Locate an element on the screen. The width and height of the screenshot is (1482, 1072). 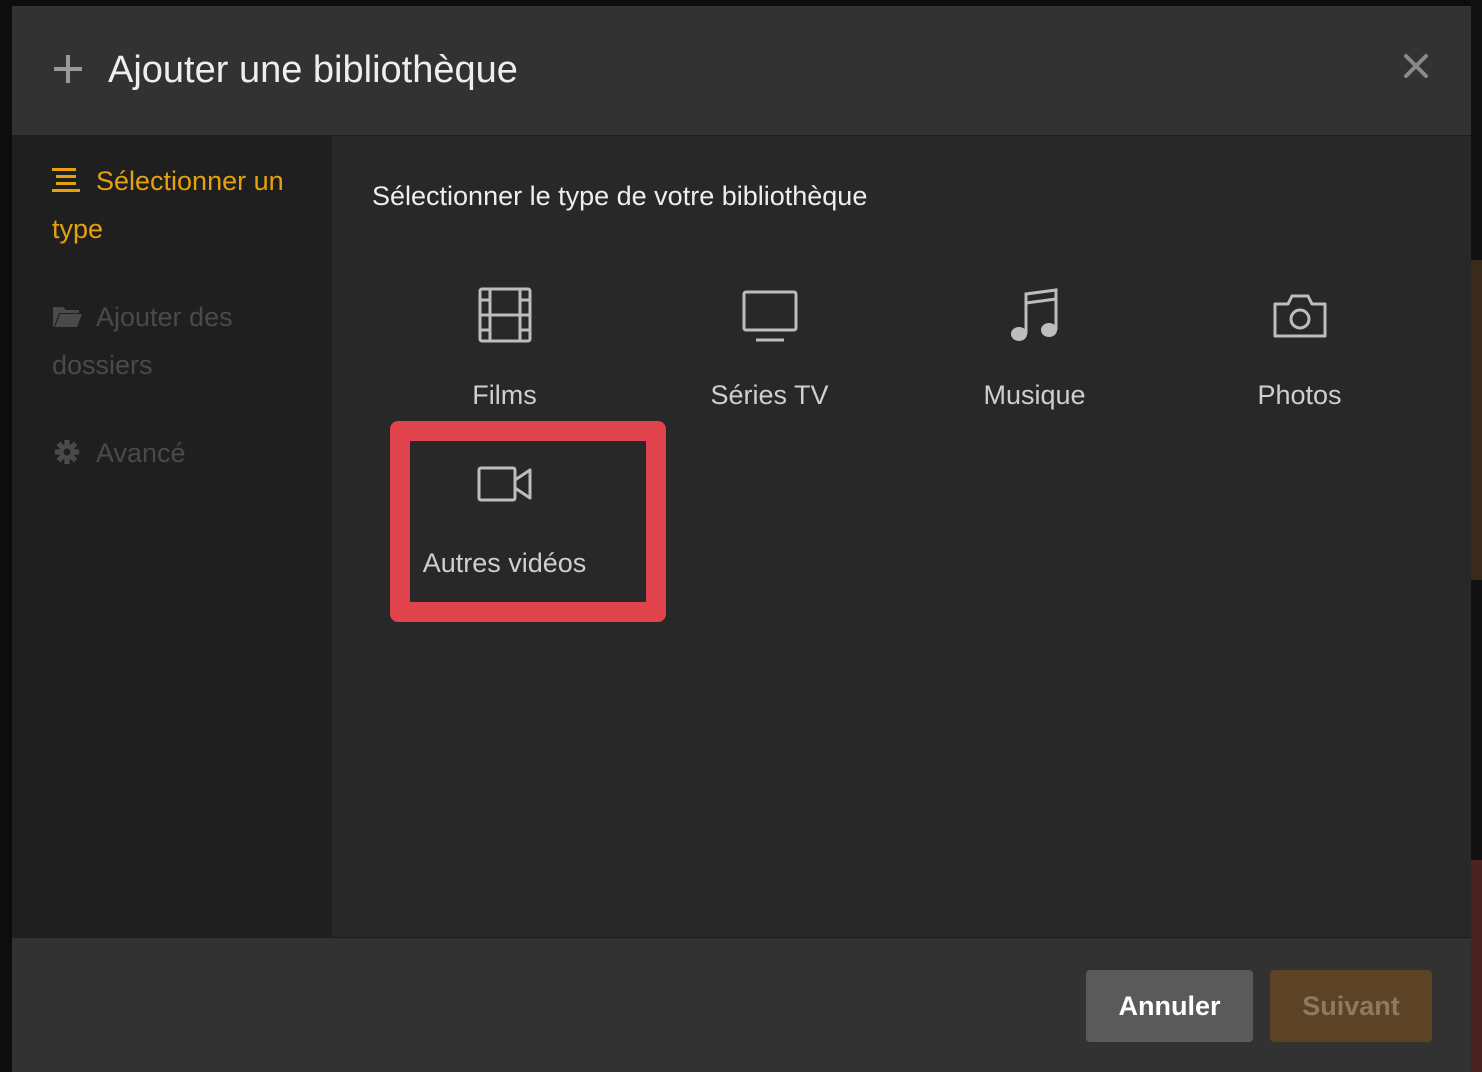
video-camera-icon is located at coordinates (504, 484).